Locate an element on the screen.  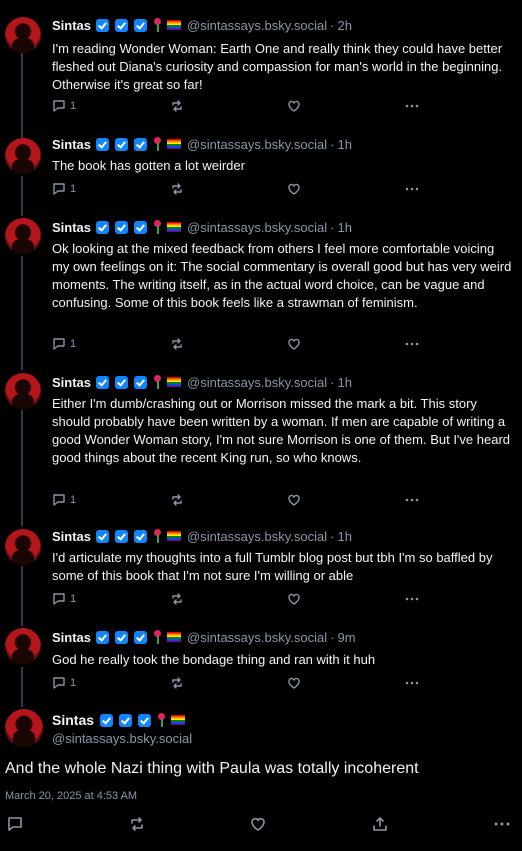
post-time: 2h is located at coordinates (344, 25).